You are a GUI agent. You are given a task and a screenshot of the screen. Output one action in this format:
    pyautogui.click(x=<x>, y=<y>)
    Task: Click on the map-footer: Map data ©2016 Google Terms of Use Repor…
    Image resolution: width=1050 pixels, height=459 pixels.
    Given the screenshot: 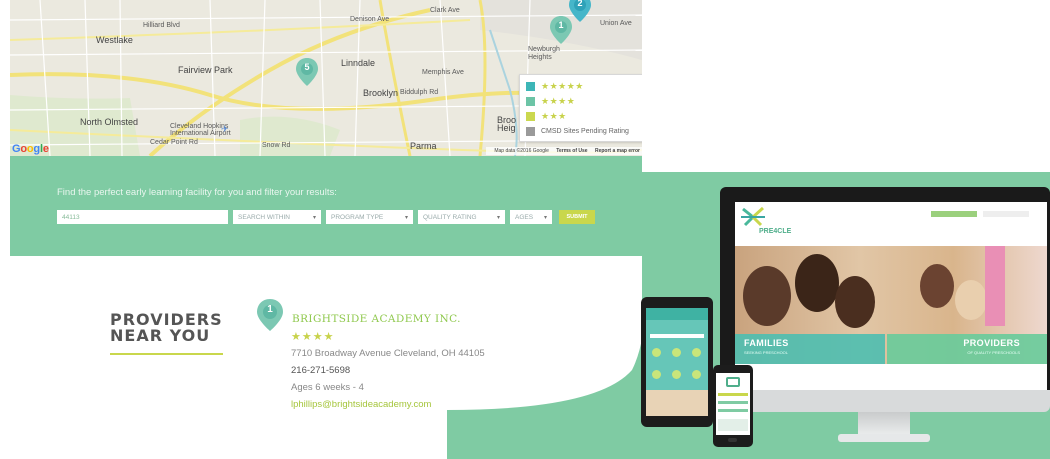 What is the action you would take?
    pyautogui.click(x=564, y=151)
    